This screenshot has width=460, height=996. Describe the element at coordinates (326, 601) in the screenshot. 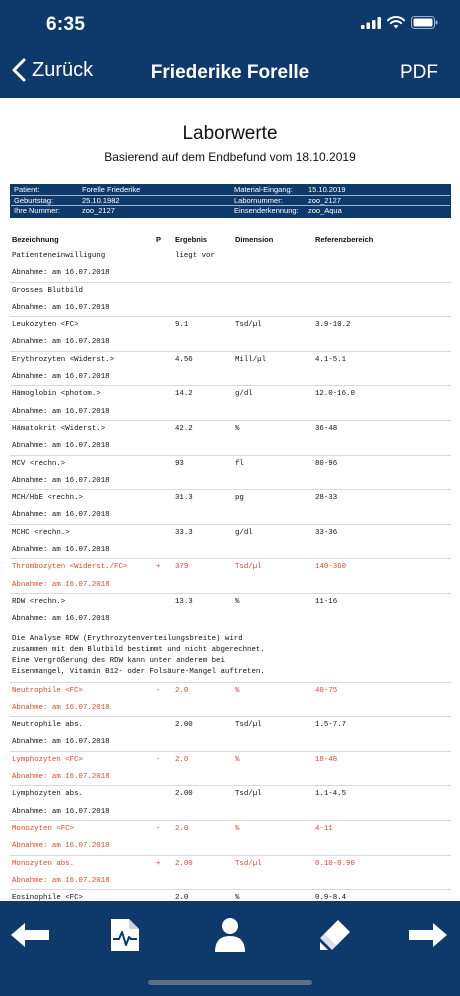

I see `reference-range: 11-16` at that location.